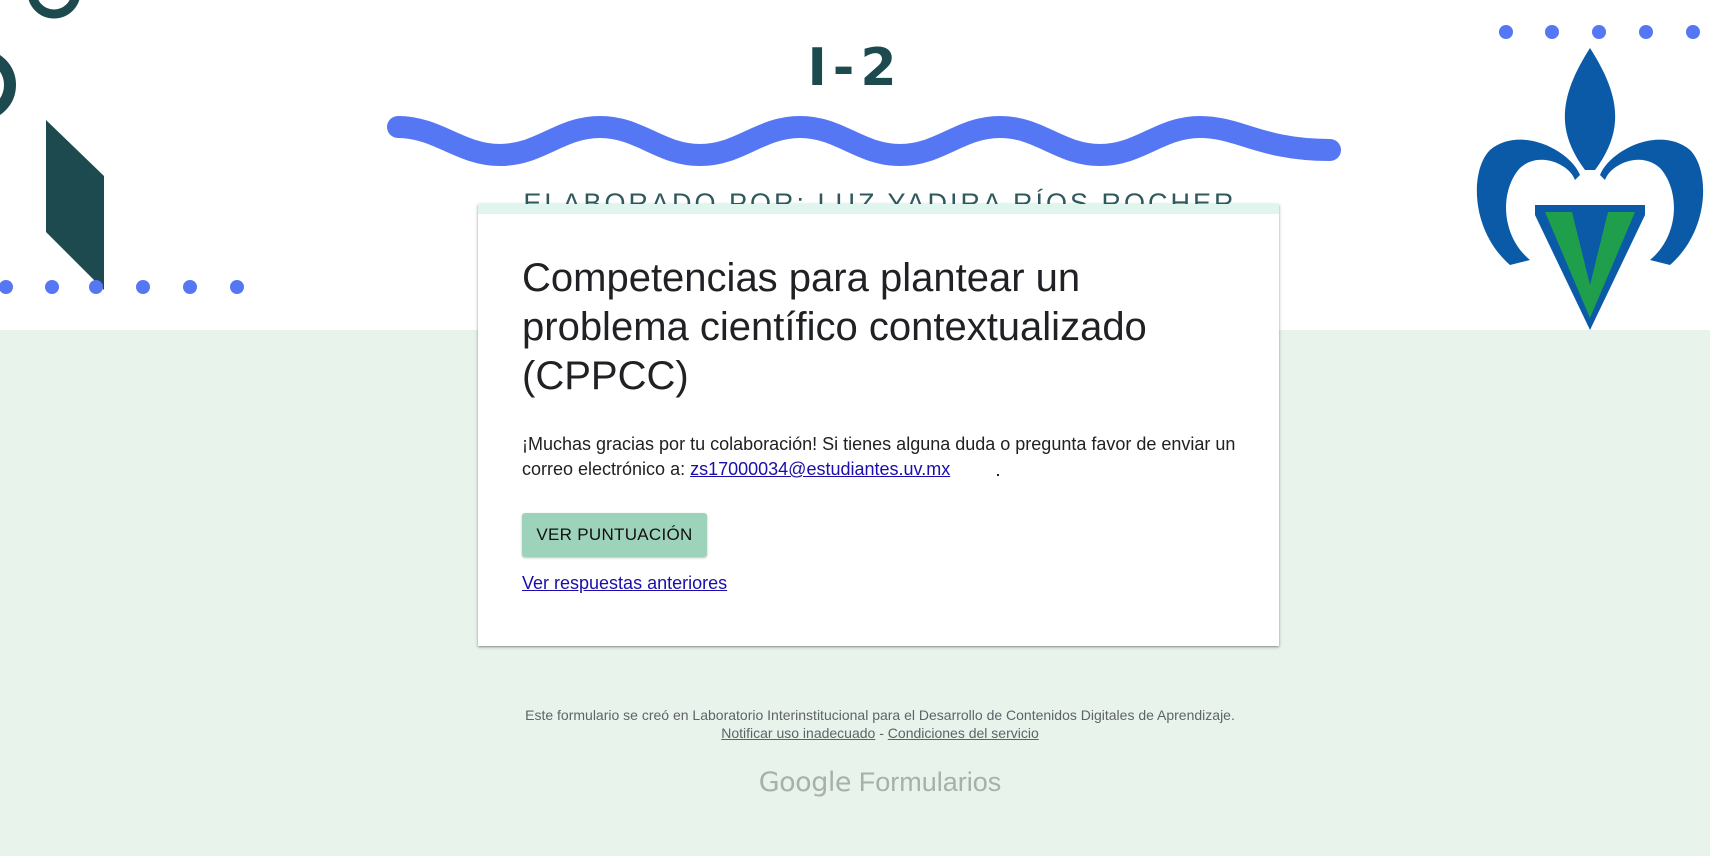 The image size is (1710, 856). I want to click on dots-left-decoration, so click(122, 287).